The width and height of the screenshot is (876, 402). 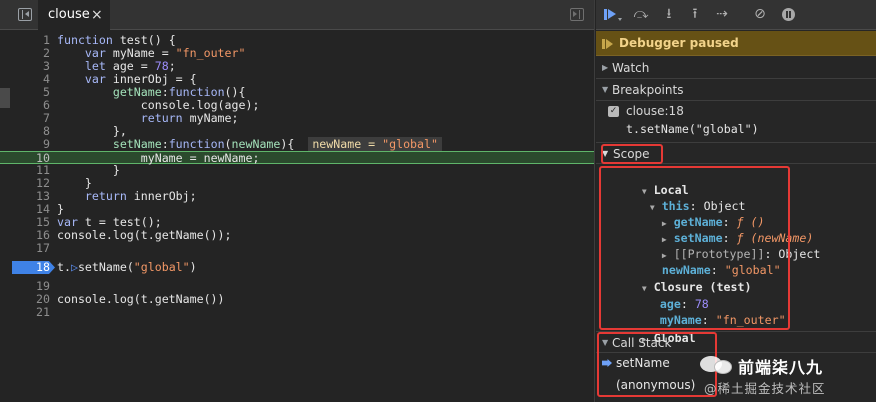 I want to click on file-tab-label: clouse, so click(x=69, y=14).